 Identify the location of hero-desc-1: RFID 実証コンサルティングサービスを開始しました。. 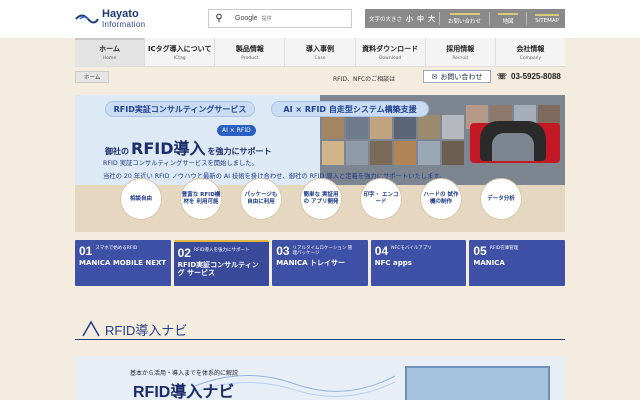
(180, 163).